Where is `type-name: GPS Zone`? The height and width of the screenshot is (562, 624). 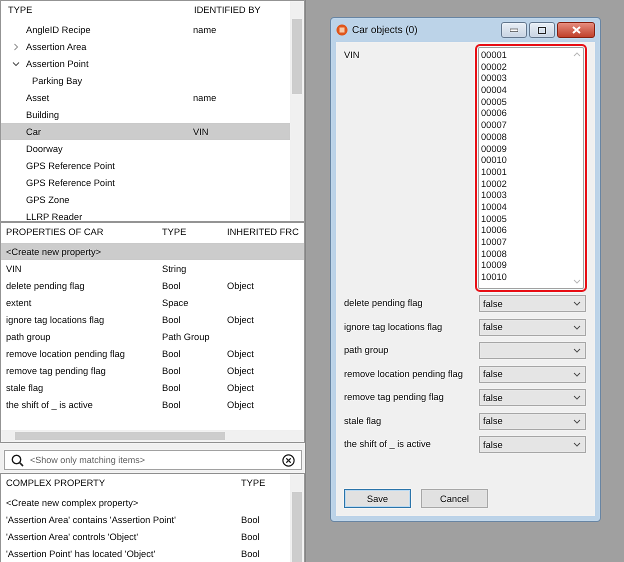
type-name: GPS Zone is located at coordinates (48, 199).